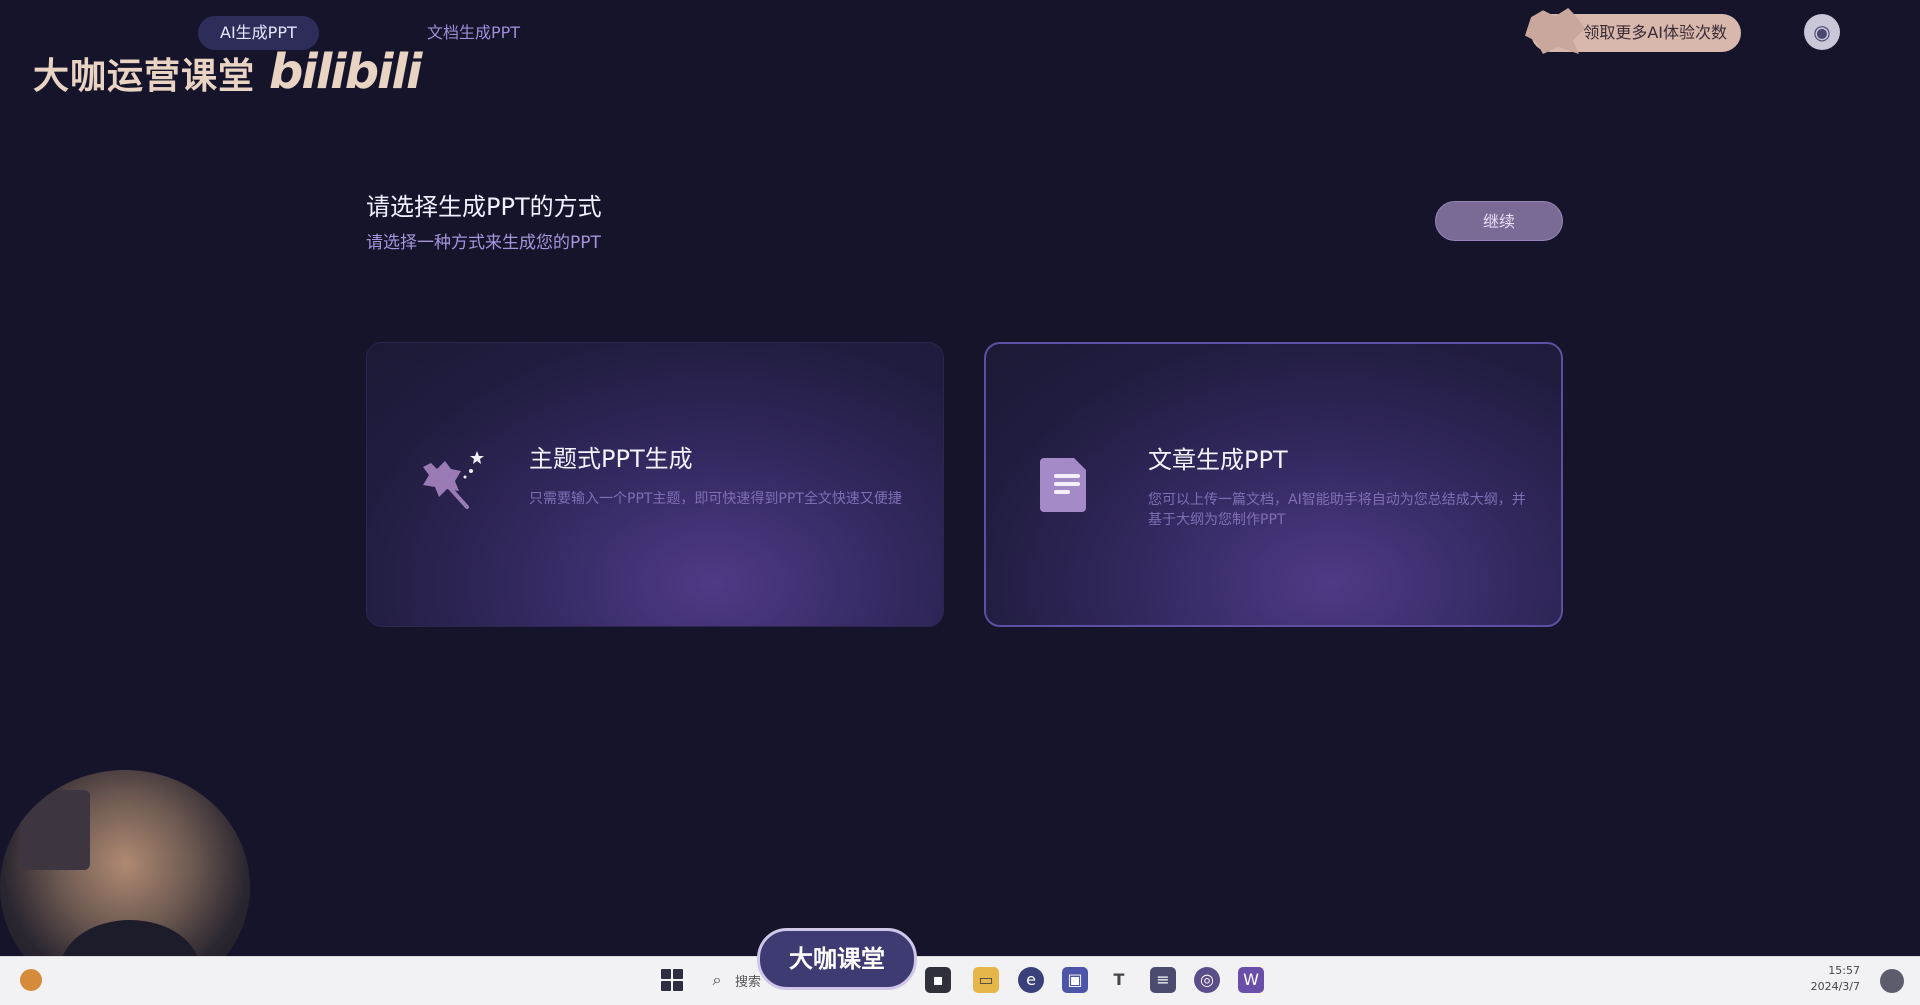 This screenshot has height=1005, width=1920. Describe the element at coordinates (55, 830) in the screenshot. I see `bookshelf` at that location.